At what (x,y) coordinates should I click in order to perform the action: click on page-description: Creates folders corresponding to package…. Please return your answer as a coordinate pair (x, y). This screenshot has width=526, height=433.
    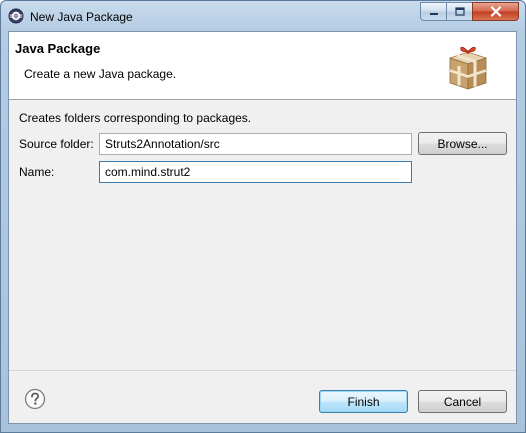
    Looking at the image, I should click on (135, 118).